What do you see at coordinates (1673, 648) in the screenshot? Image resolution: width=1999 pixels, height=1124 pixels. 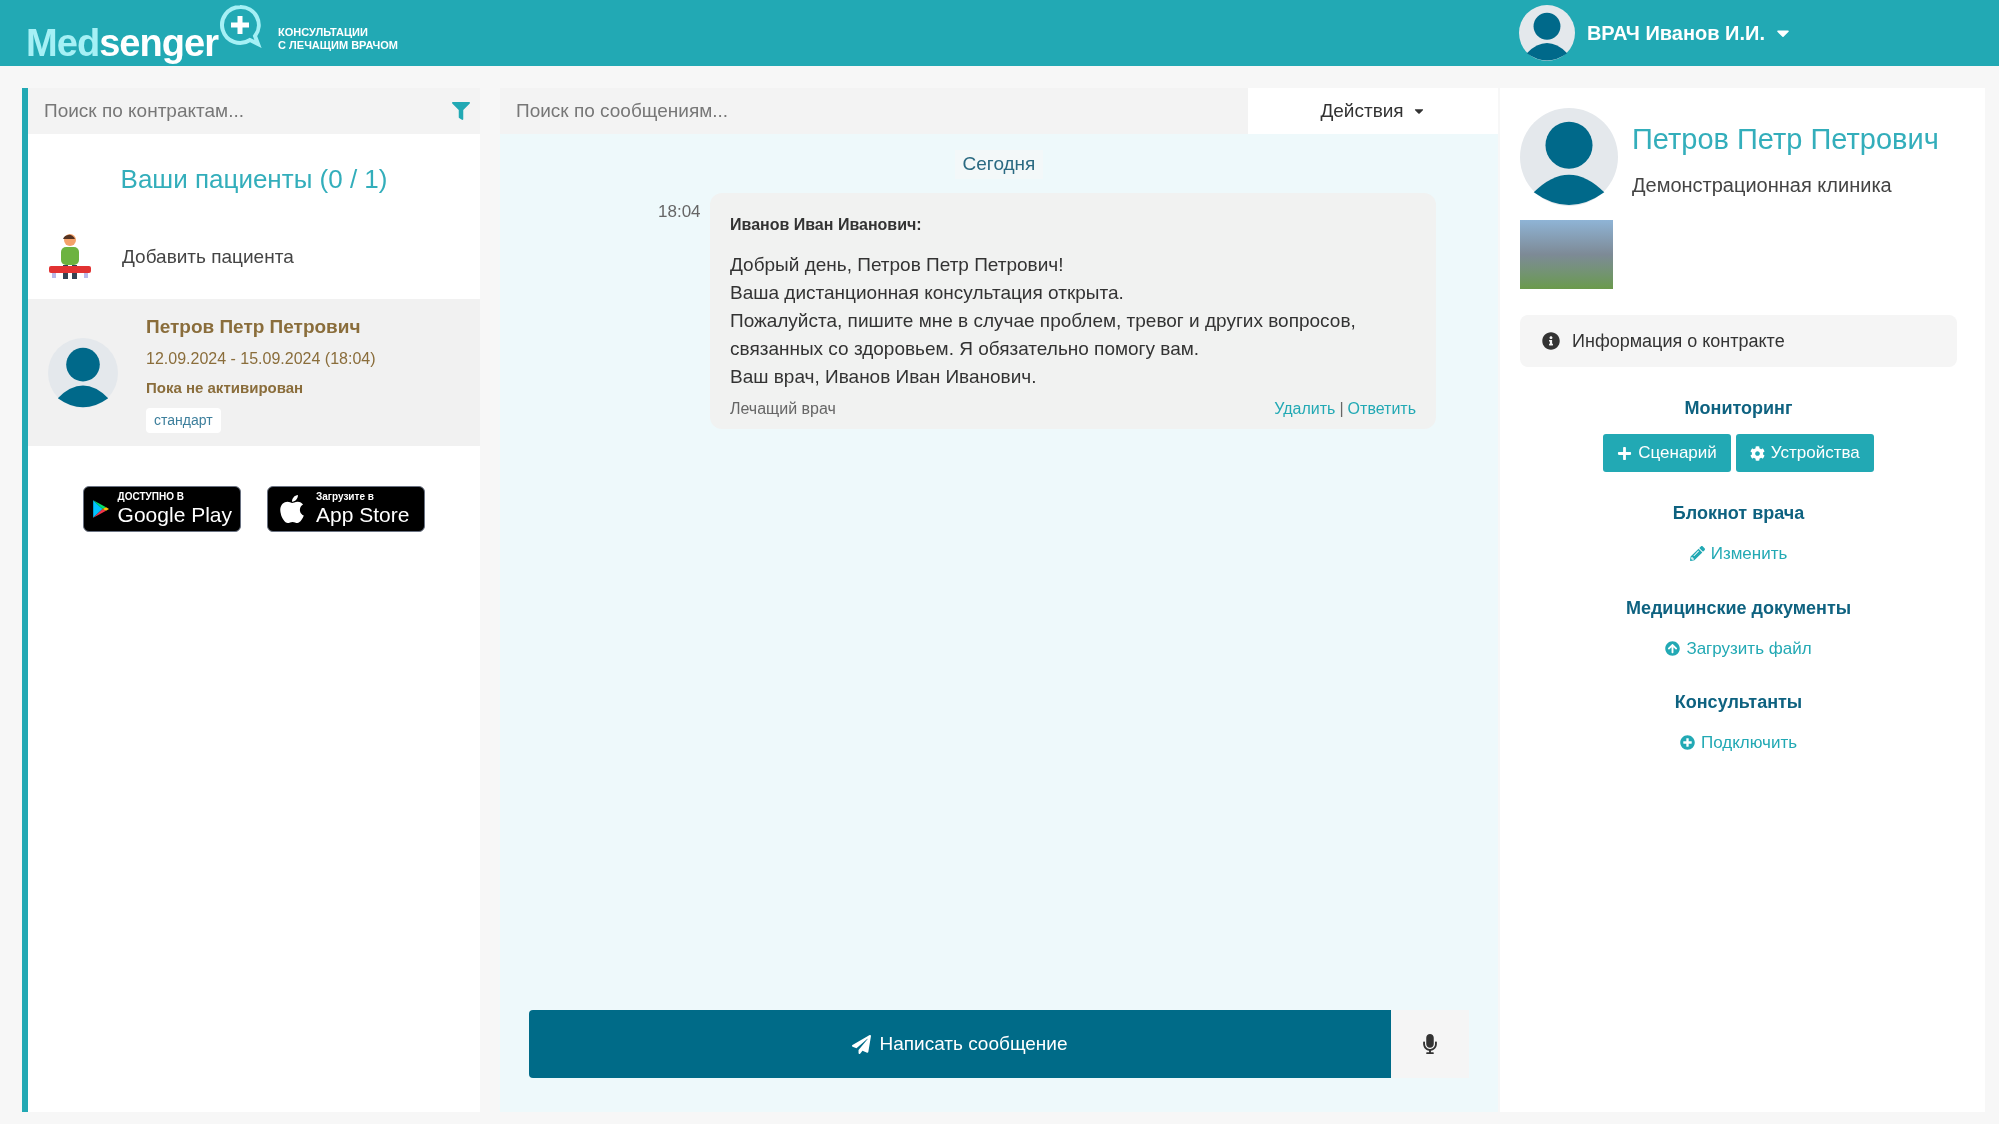 I see `upload-icon` at bounding box center [1673, 648].